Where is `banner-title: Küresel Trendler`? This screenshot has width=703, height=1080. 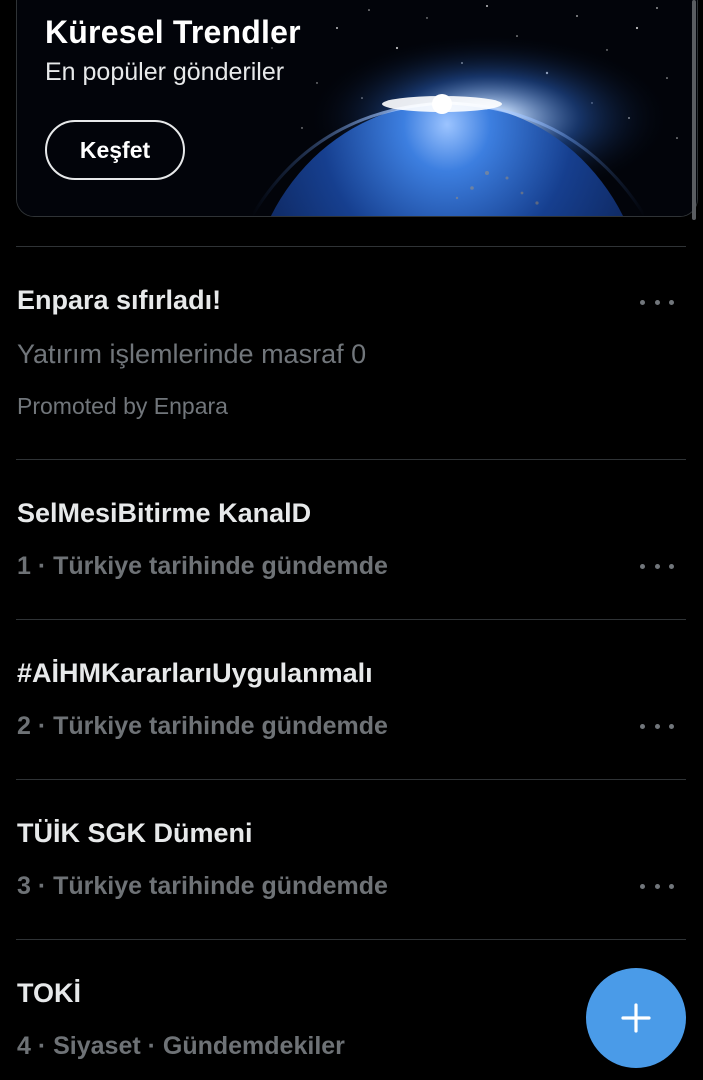
banner-title: Küresel Trendler is located at coordinates (173, 32).